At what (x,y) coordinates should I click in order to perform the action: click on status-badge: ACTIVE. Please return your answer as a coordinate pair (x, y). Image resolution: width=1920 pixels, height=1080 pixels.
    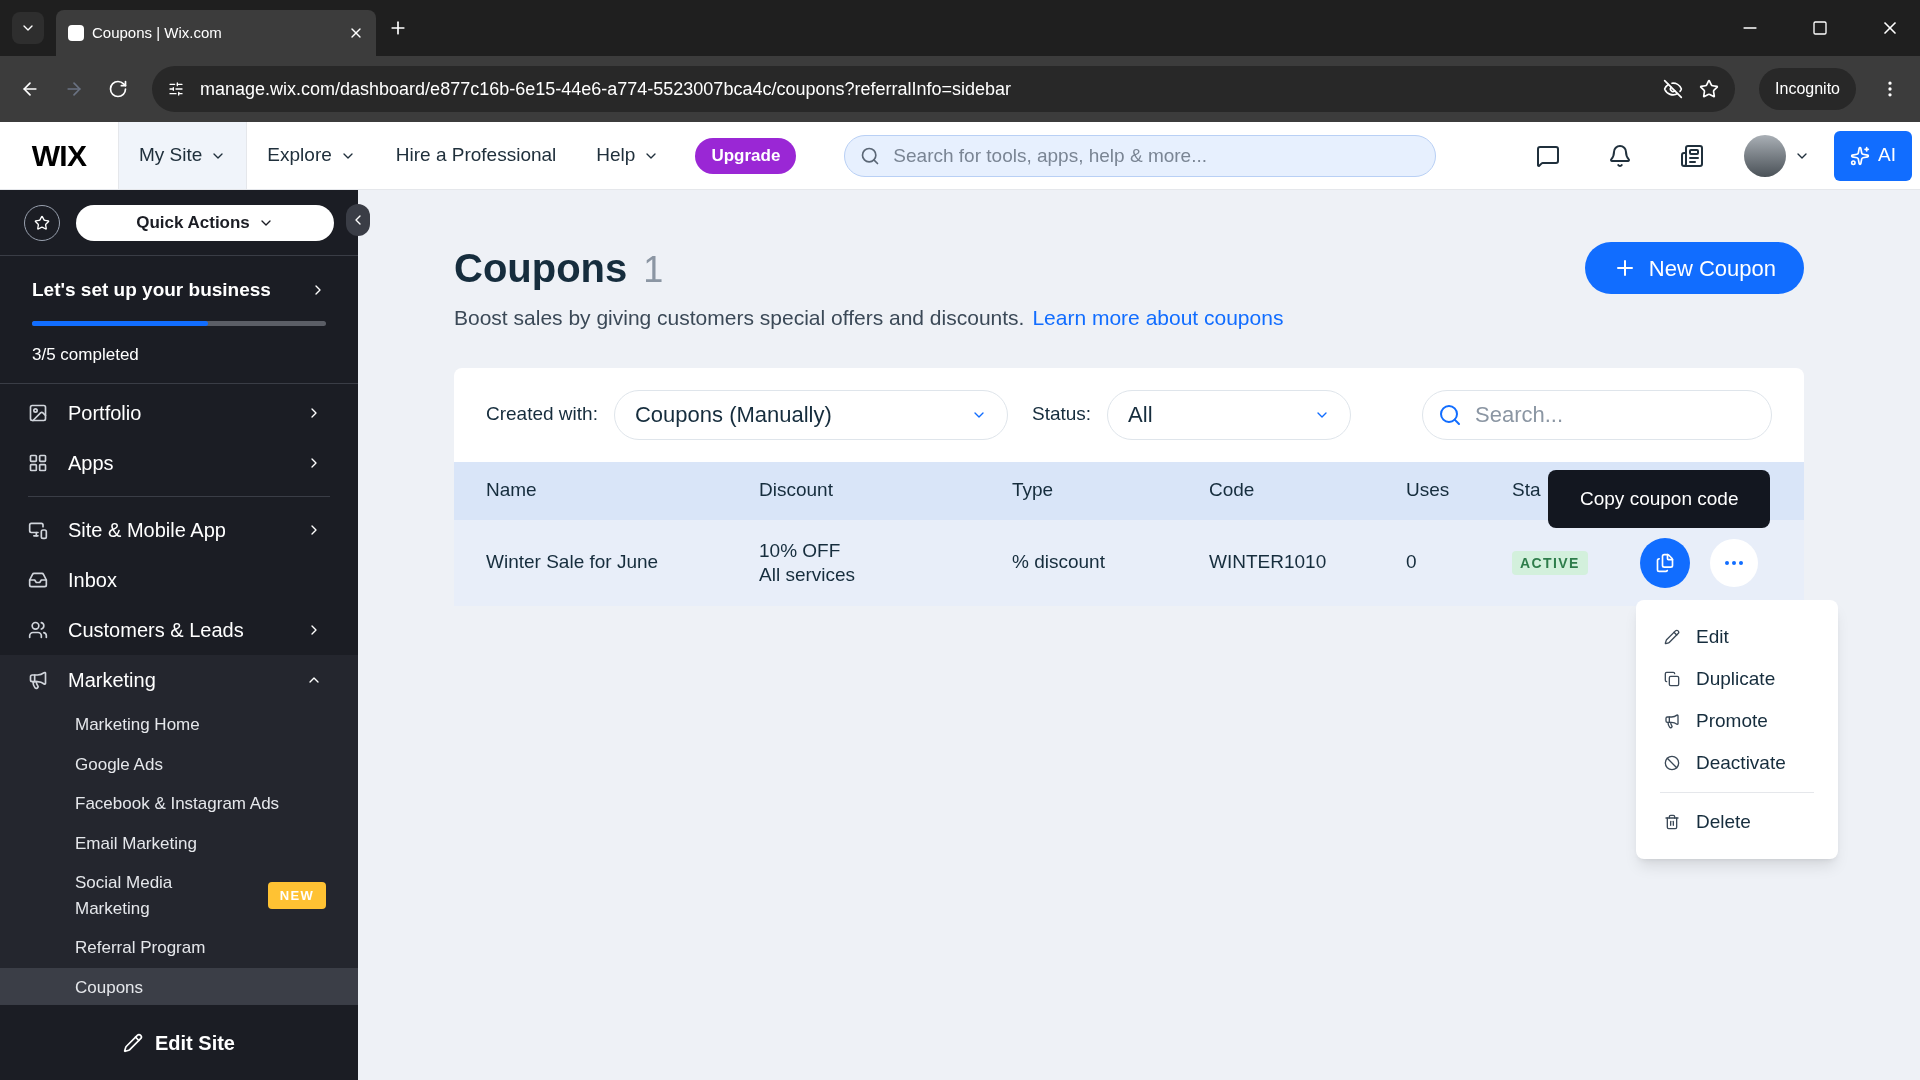
    Looking at the image, I should click on (1550, 563).